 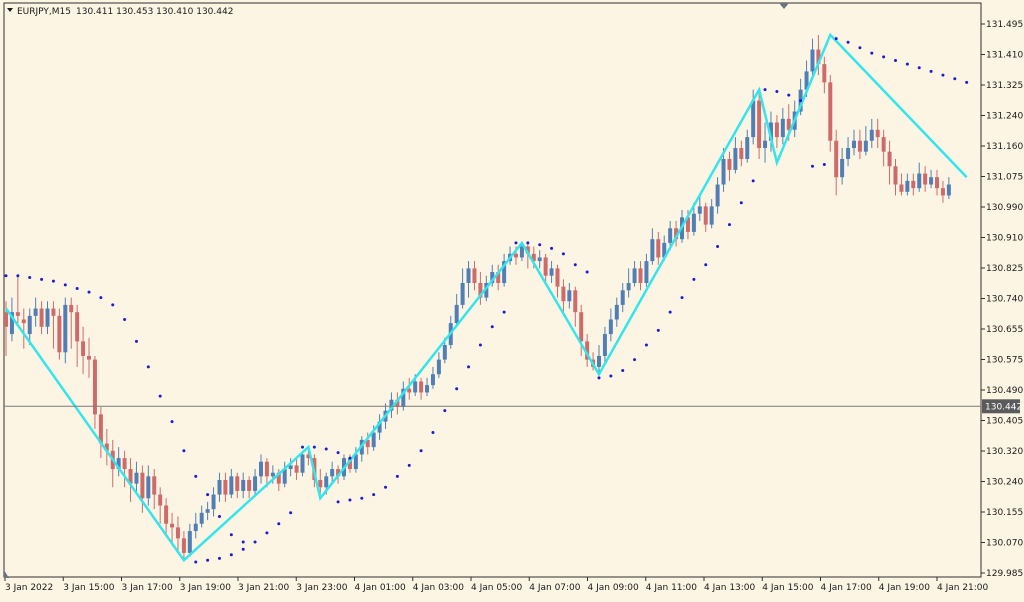 I want to click on price-tick-label: 130.740, so click(x=1004, y=300).